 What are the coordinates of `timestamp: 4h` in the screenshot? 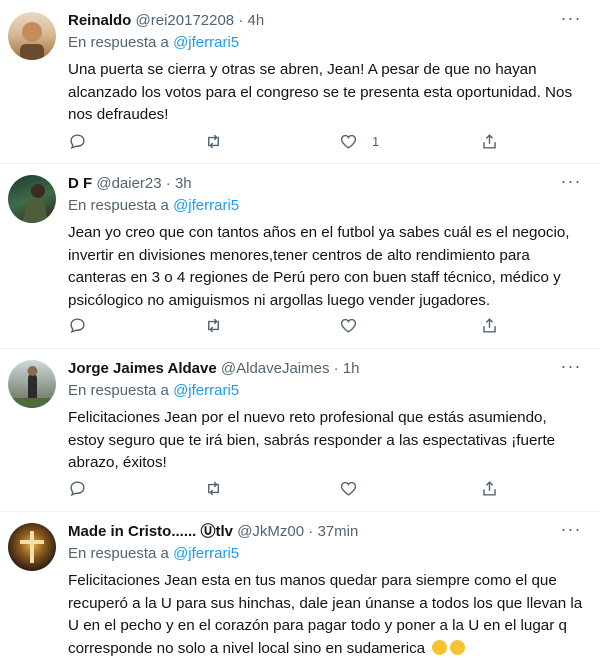 It's located at (256, 20).